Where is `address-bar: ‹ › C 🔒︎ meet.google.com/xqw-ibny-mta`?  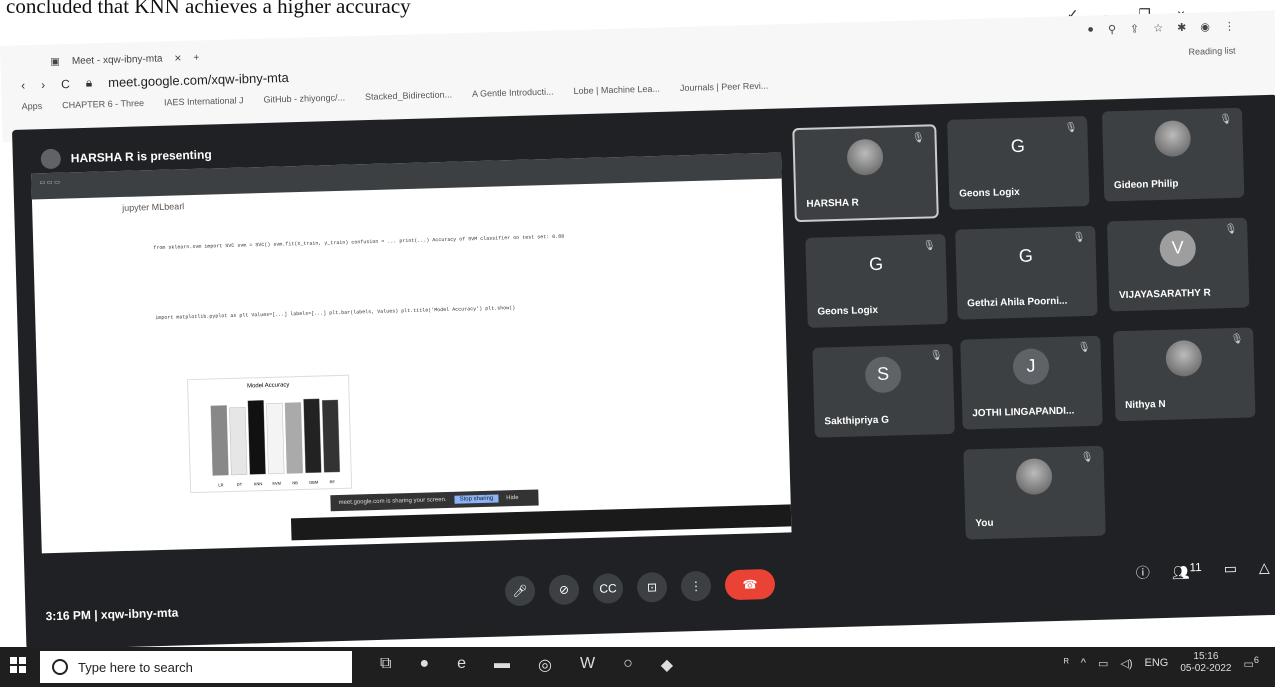 address-bar: ‹ › C 🔒︎ meet.google.com/xqw-ibny-mta is located at coordinates (155, 81).